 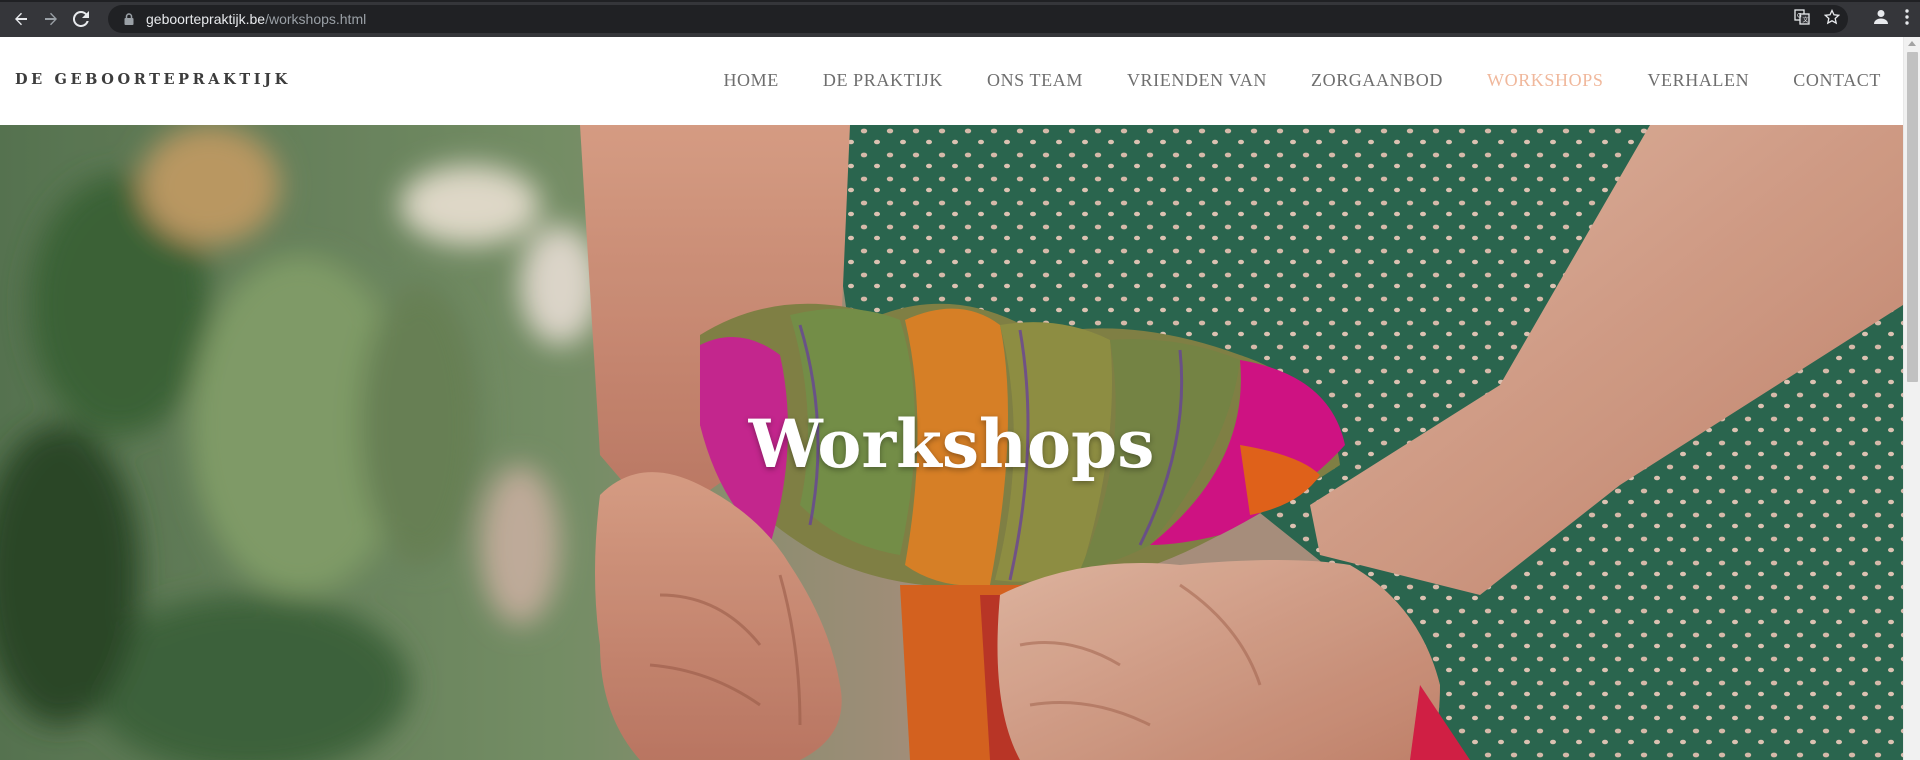 What do you see at coordinates (1832, 18) in the screenshot?
I see `star-icon` at bounding box center [1832, 18].